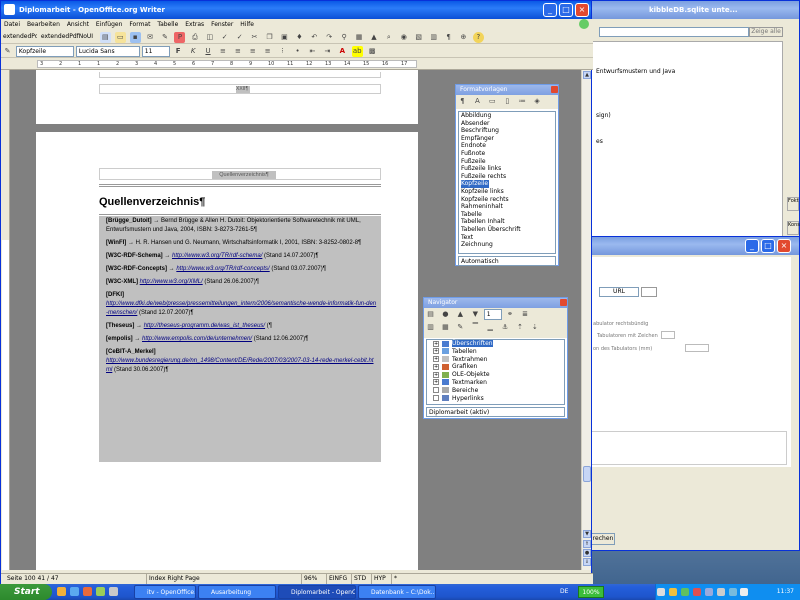 This screenshot has width=800, height=600. What do you see at coordinates (520, 327) in the screenshot?
I see `promote-chapter-icon: ⇡` at bounding box center [520, 327].